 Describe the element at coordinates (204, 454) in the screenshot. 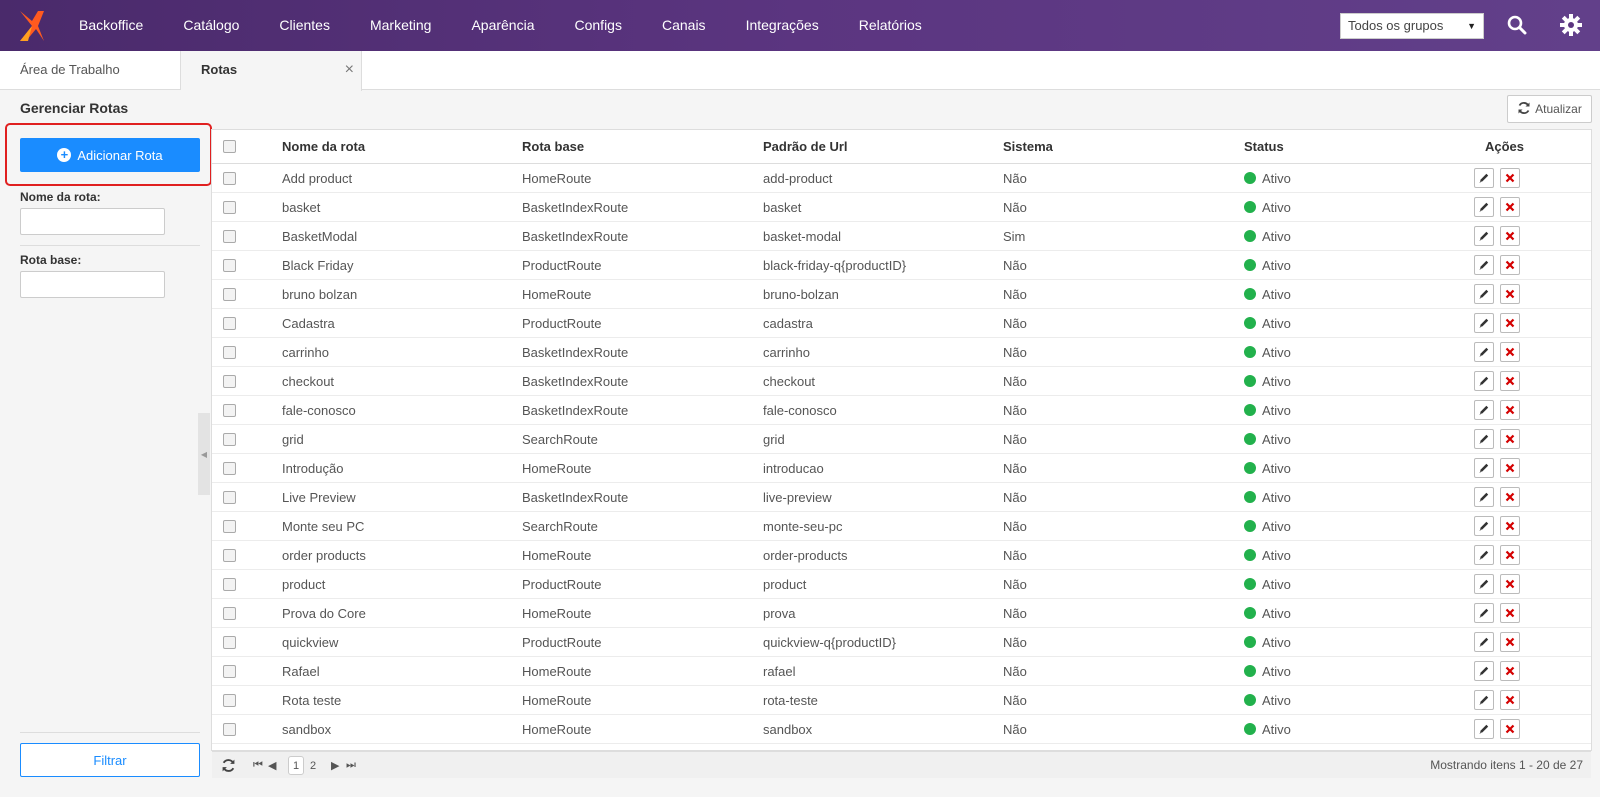

I see `collapse-panel-handle: ◀` at that location.